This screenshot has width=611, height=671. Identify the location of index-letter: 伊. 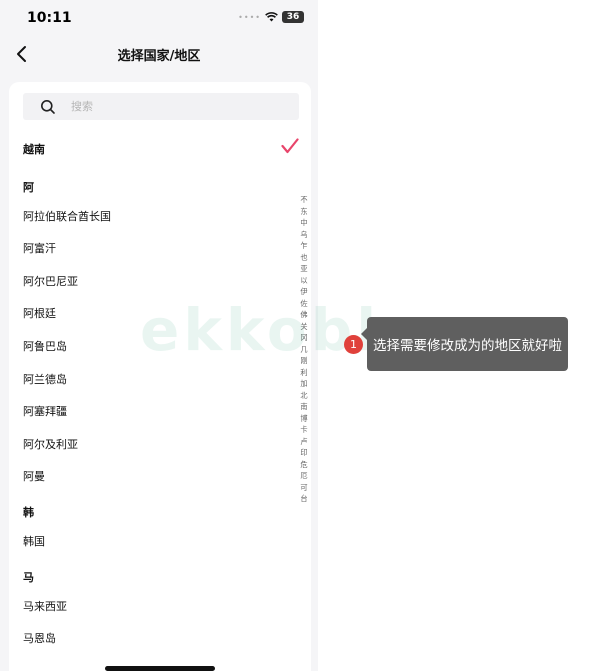
(303, 292).